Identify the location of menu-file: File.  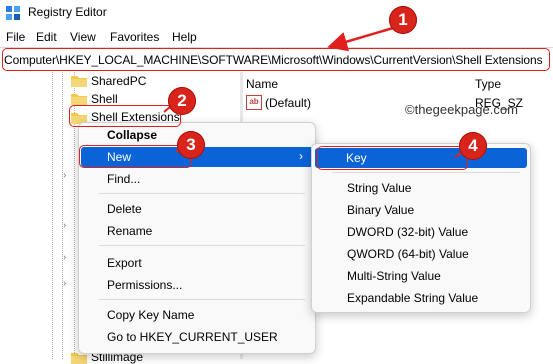
(15, 37).